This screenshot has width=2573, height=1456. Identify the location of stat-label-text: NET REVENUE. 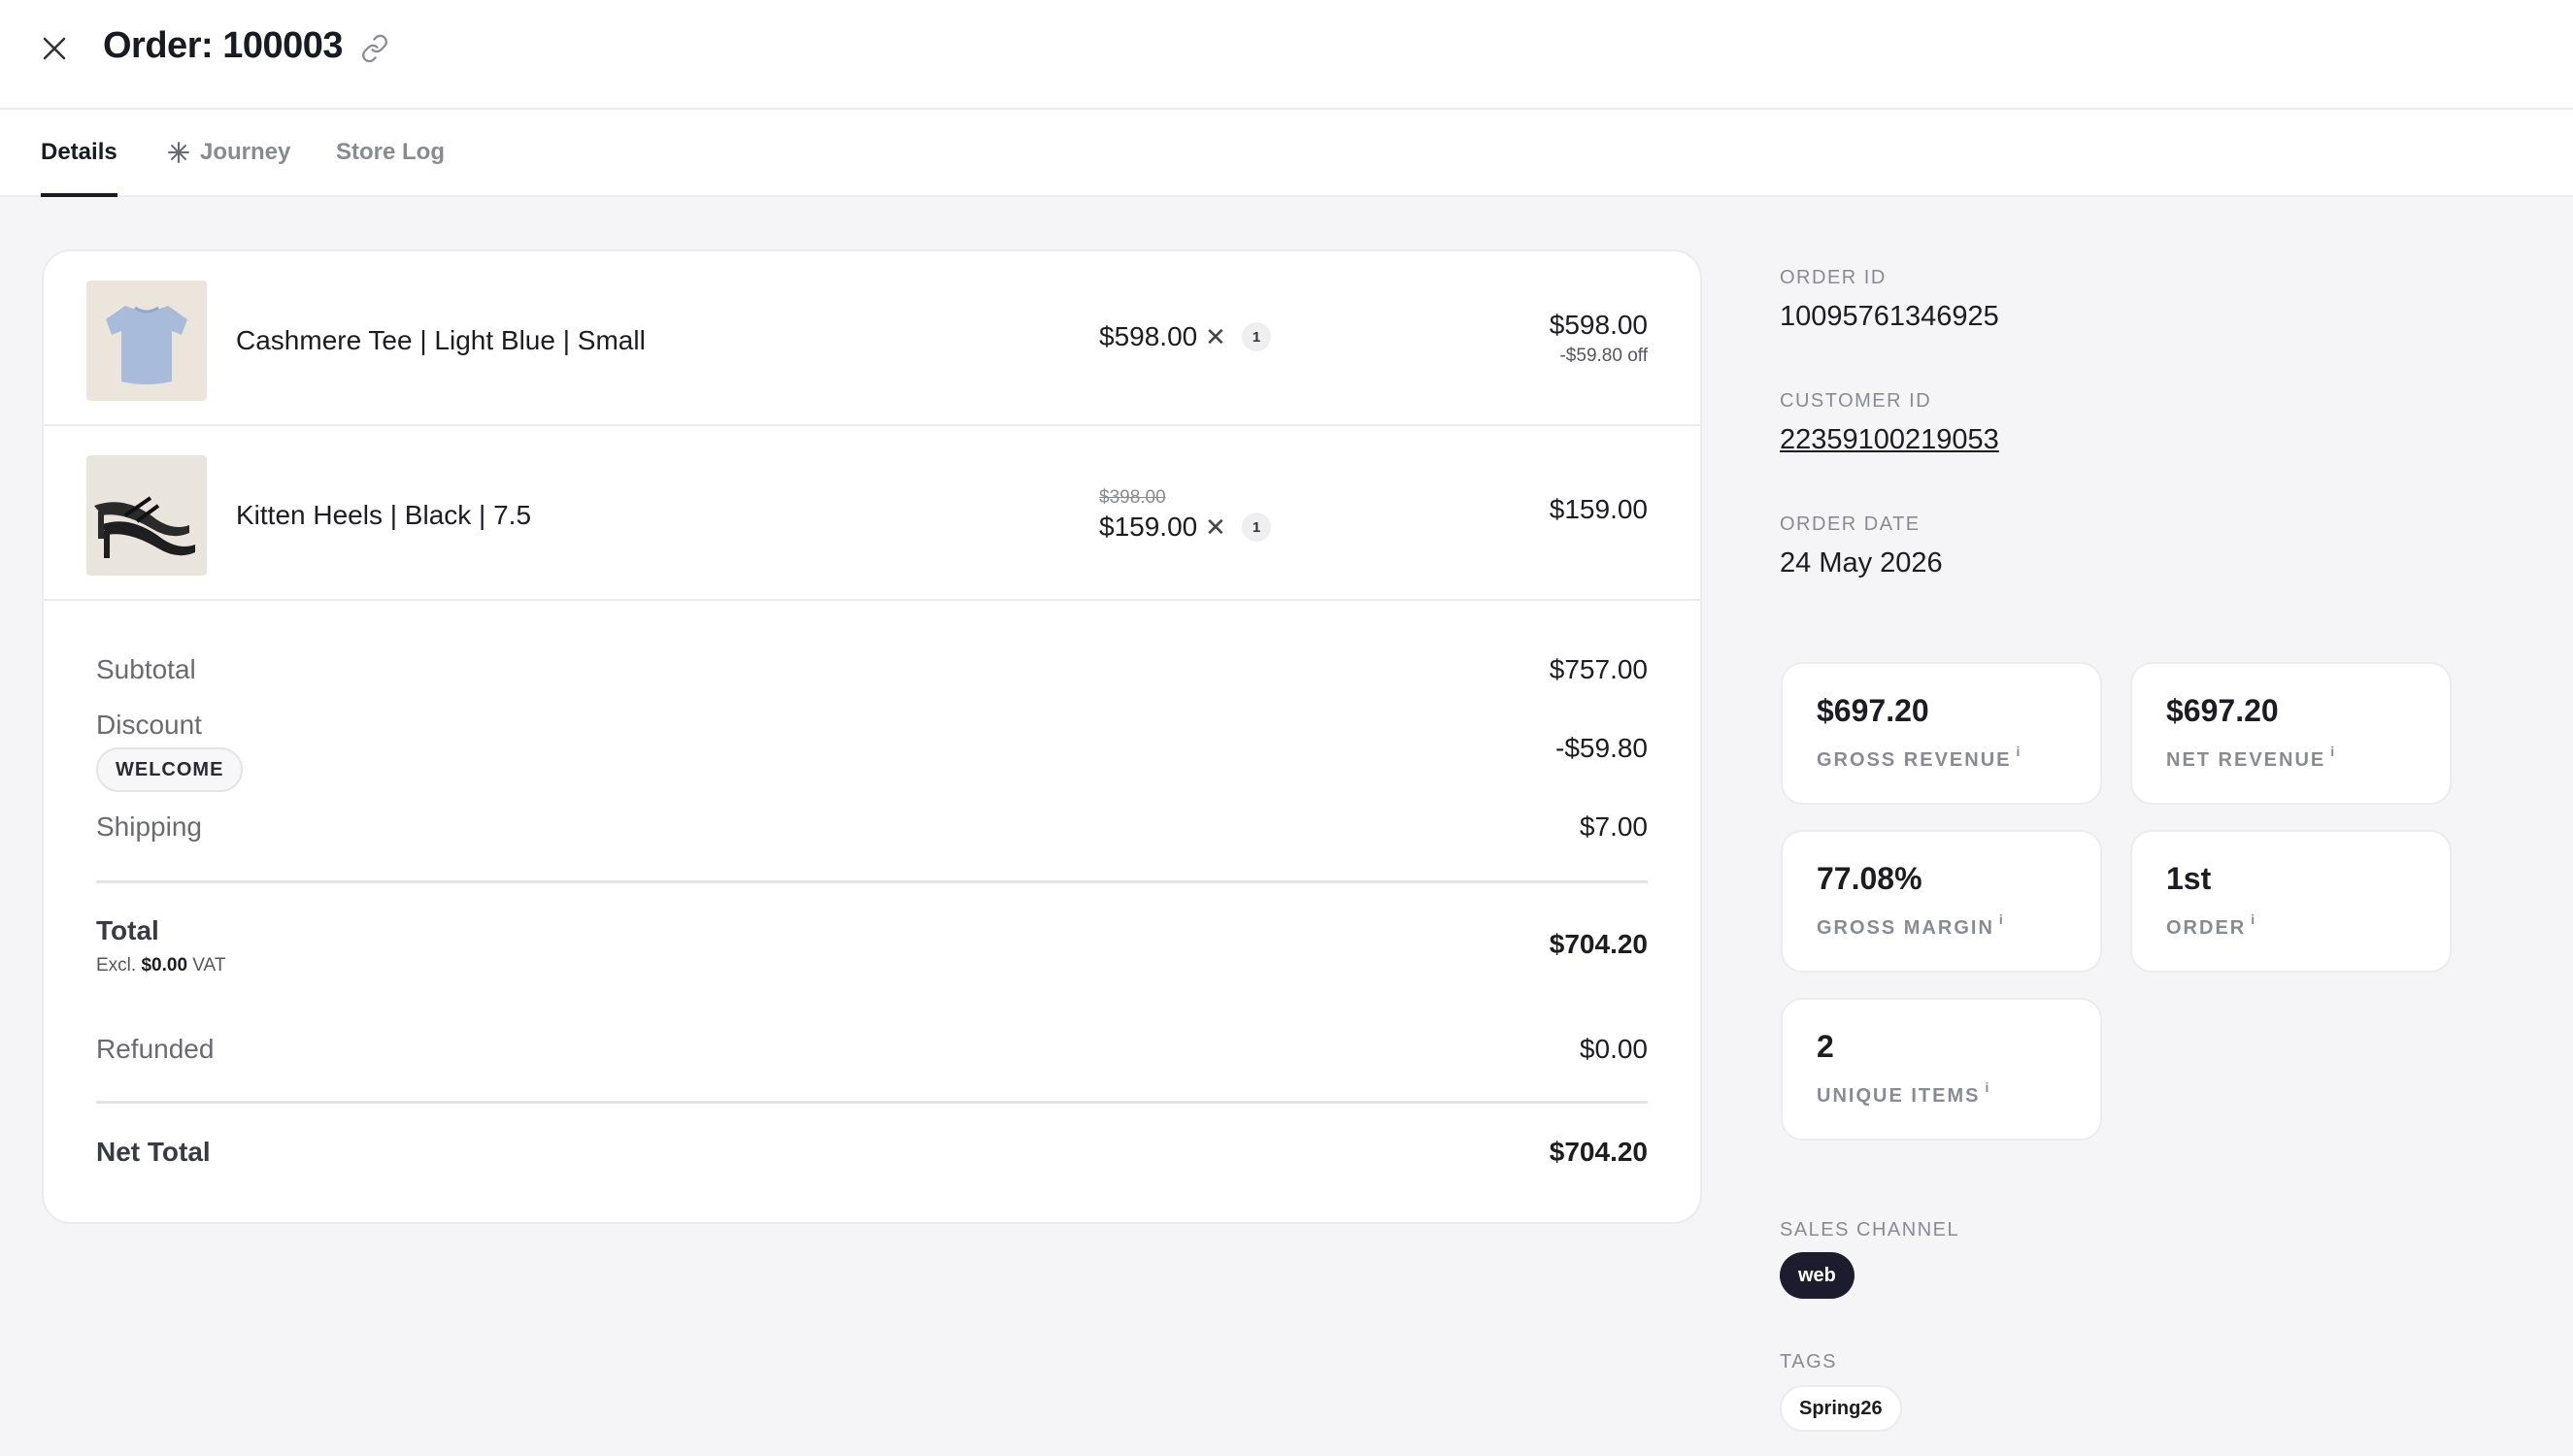
(2246, 760).